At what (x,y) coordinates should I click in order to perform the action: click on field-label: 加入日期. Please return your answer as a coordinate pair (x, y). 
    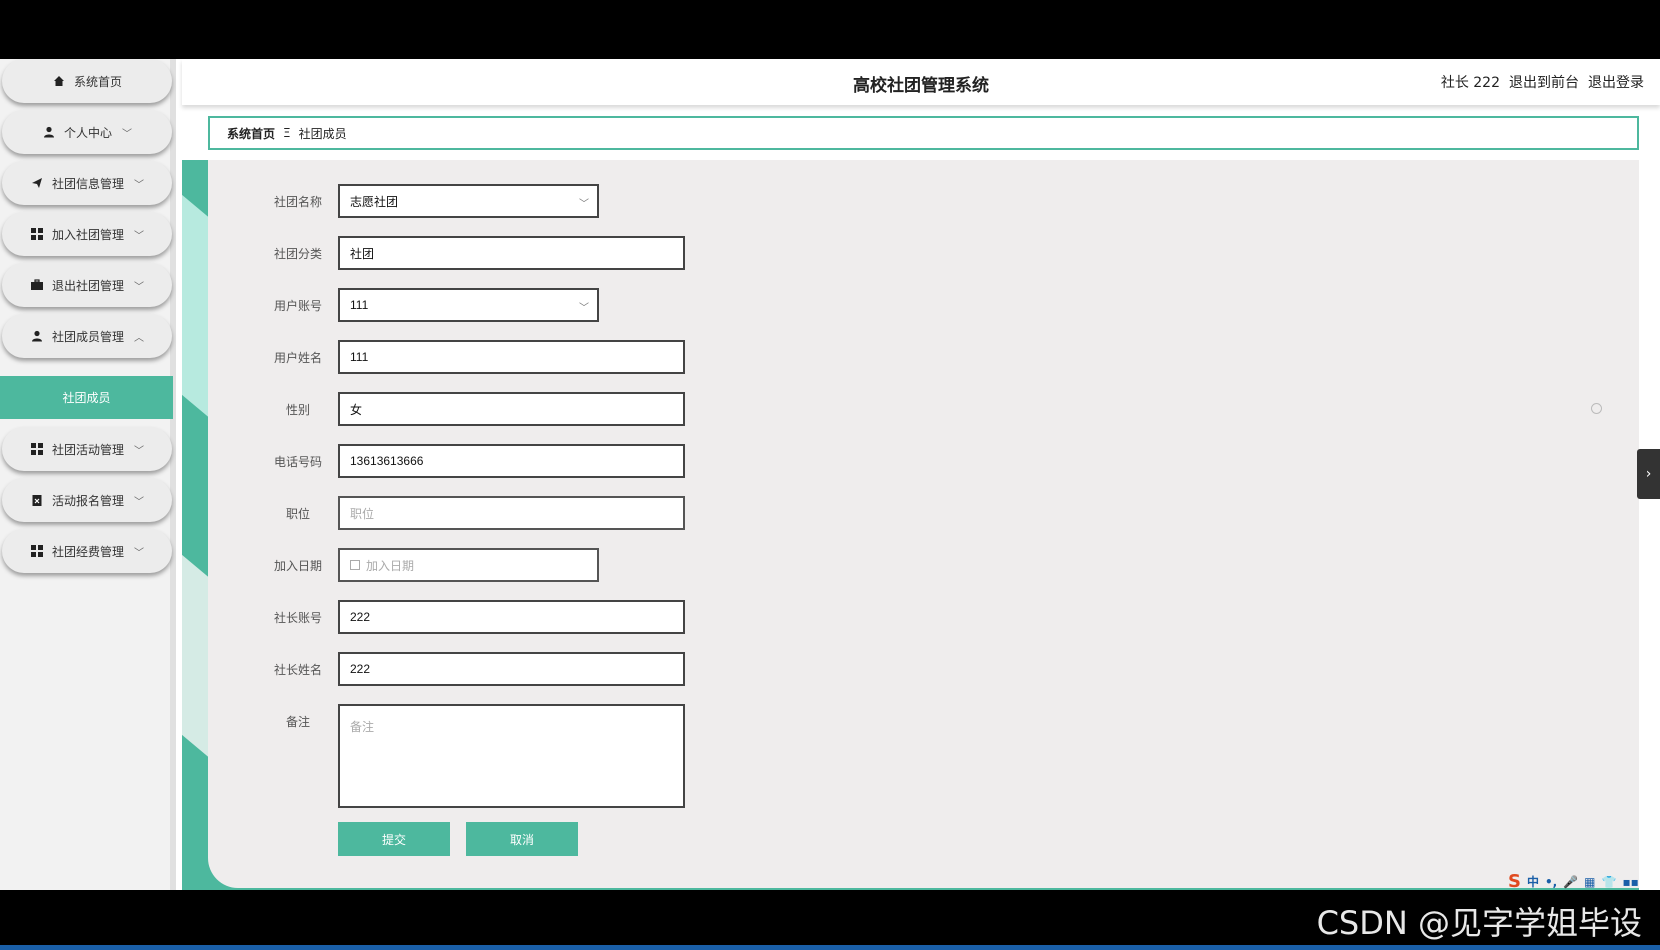
    Looking at the image, I should click on (297, 566).